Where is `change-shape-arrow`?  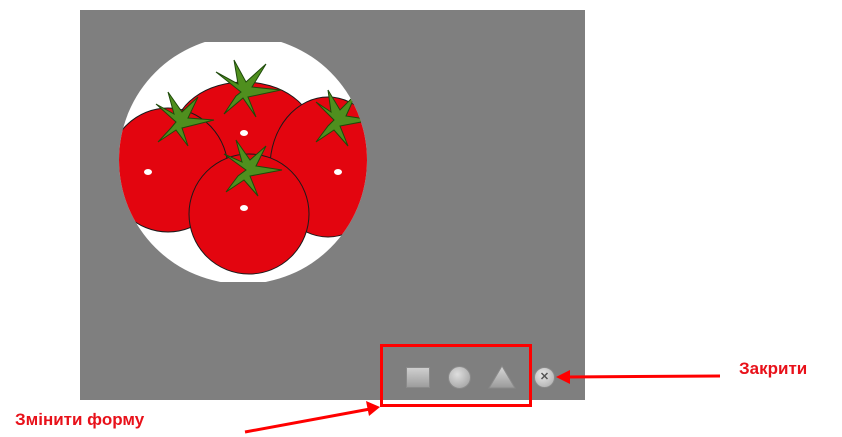 change-shape-arrow is located at coordinates (307, 420).